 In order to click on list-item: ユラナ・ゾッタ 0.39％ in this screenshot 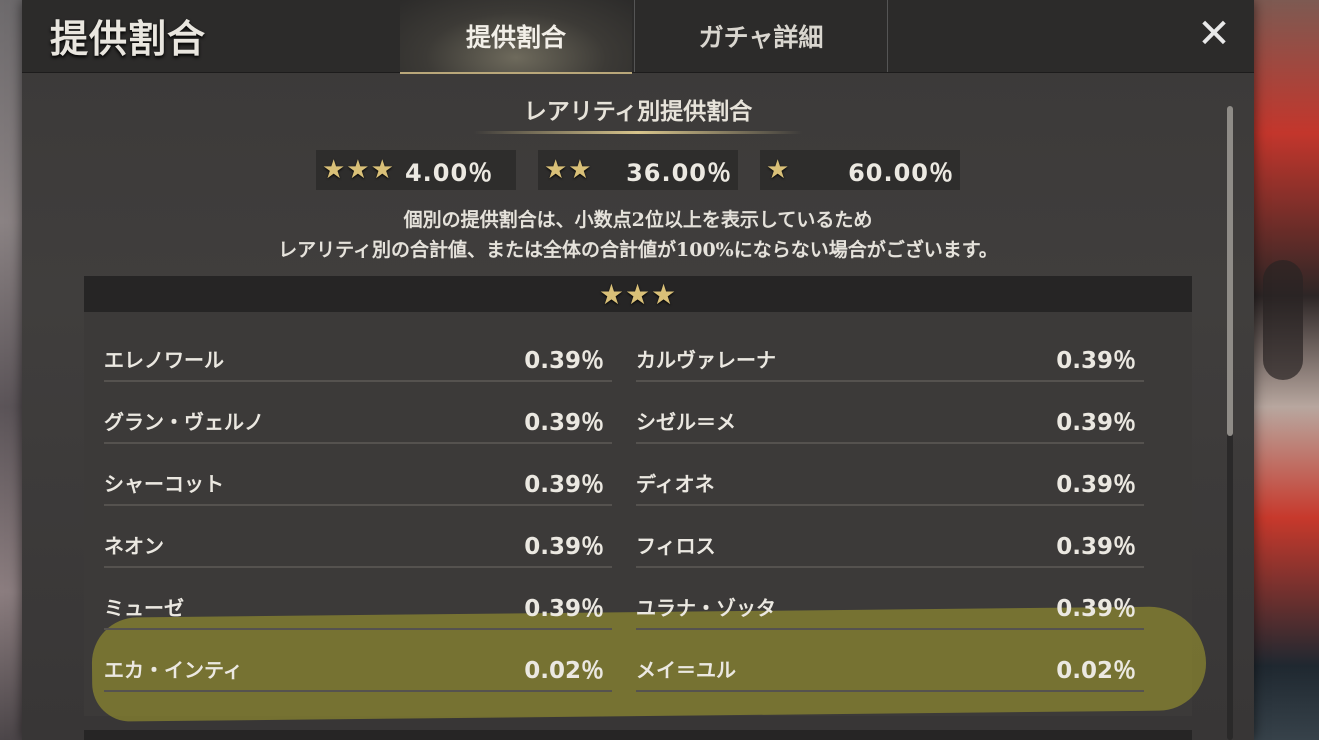, I will do `click(890, 607)`.